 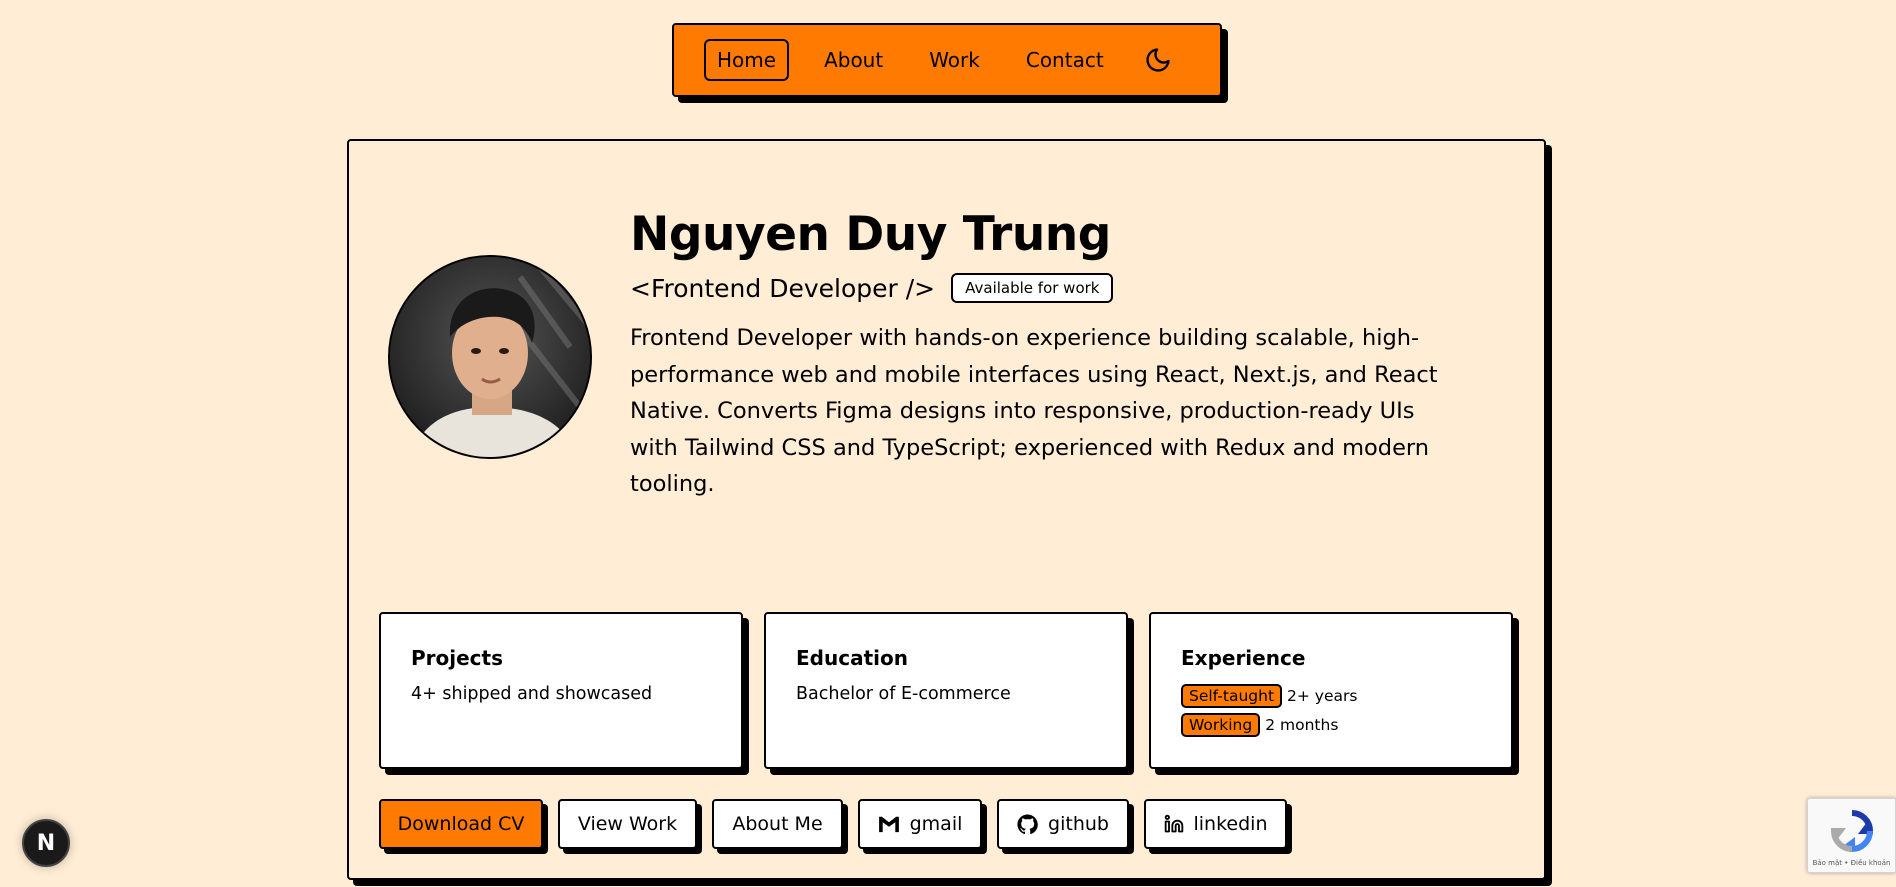 I want to click on recaptcha-widget: Bảo mật • Điều khoản, so click(x=1851, y=835).